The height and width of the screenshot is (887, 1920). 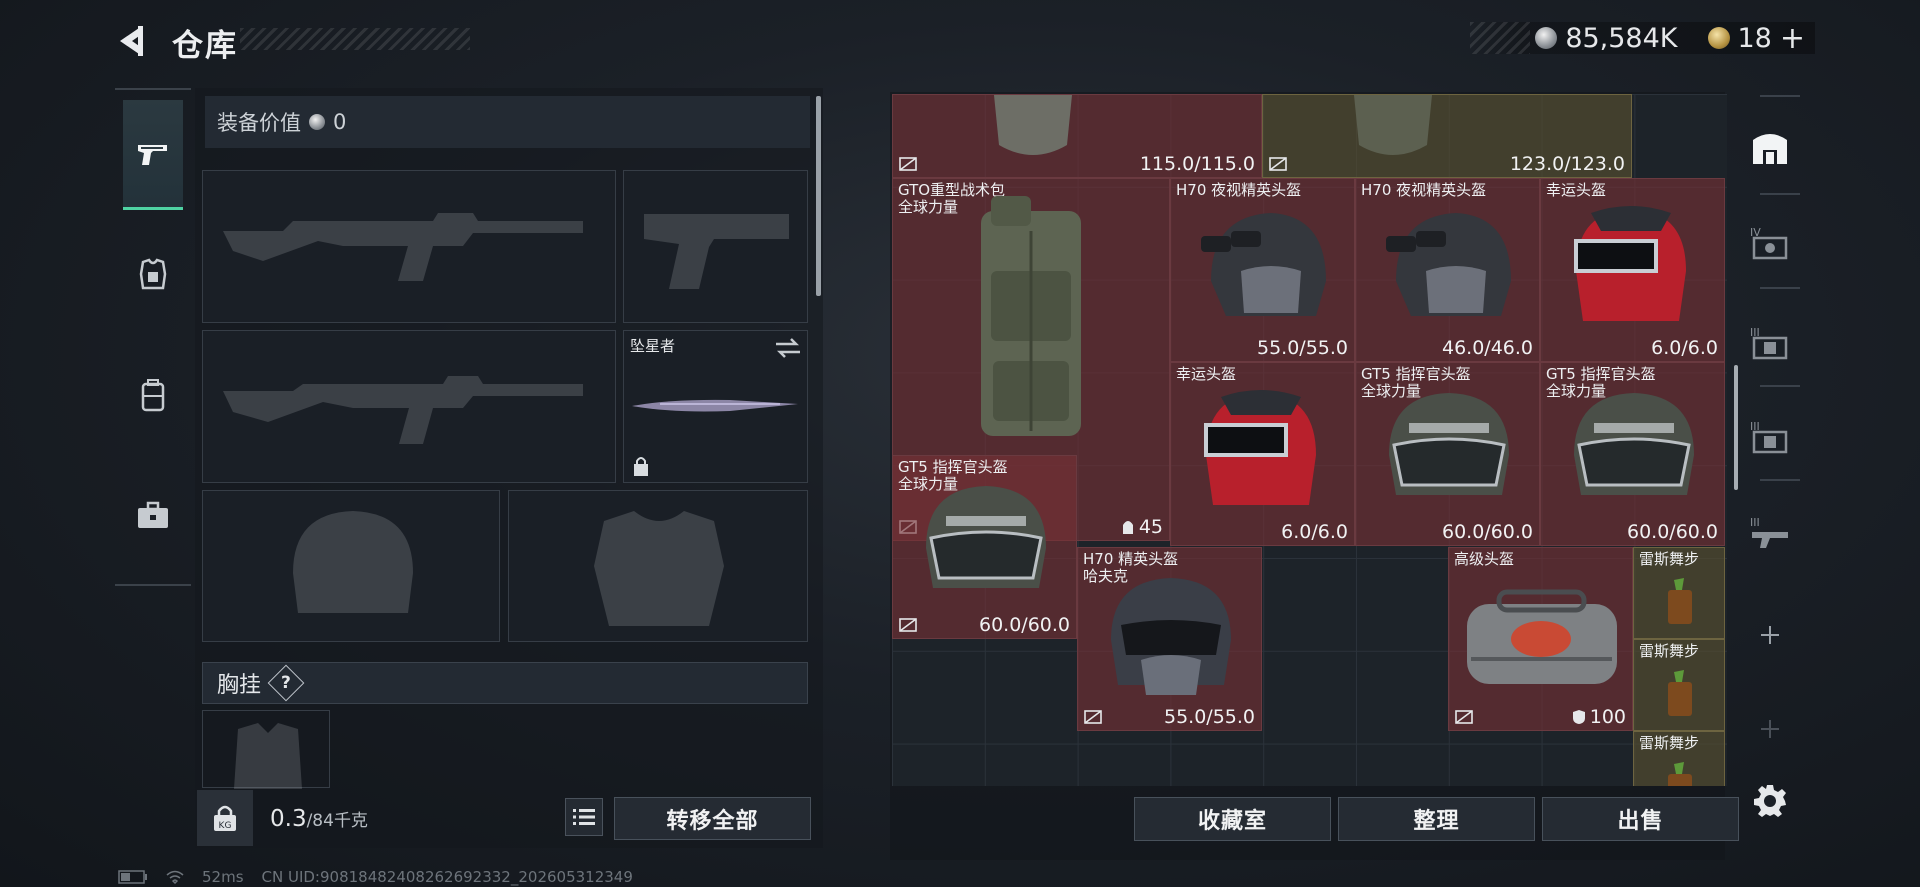 What do you see at coordinates (505, 683) in the screenshot?
I see `chest-rig-header: 胸挂 ?` at bounding box center [505, 683].